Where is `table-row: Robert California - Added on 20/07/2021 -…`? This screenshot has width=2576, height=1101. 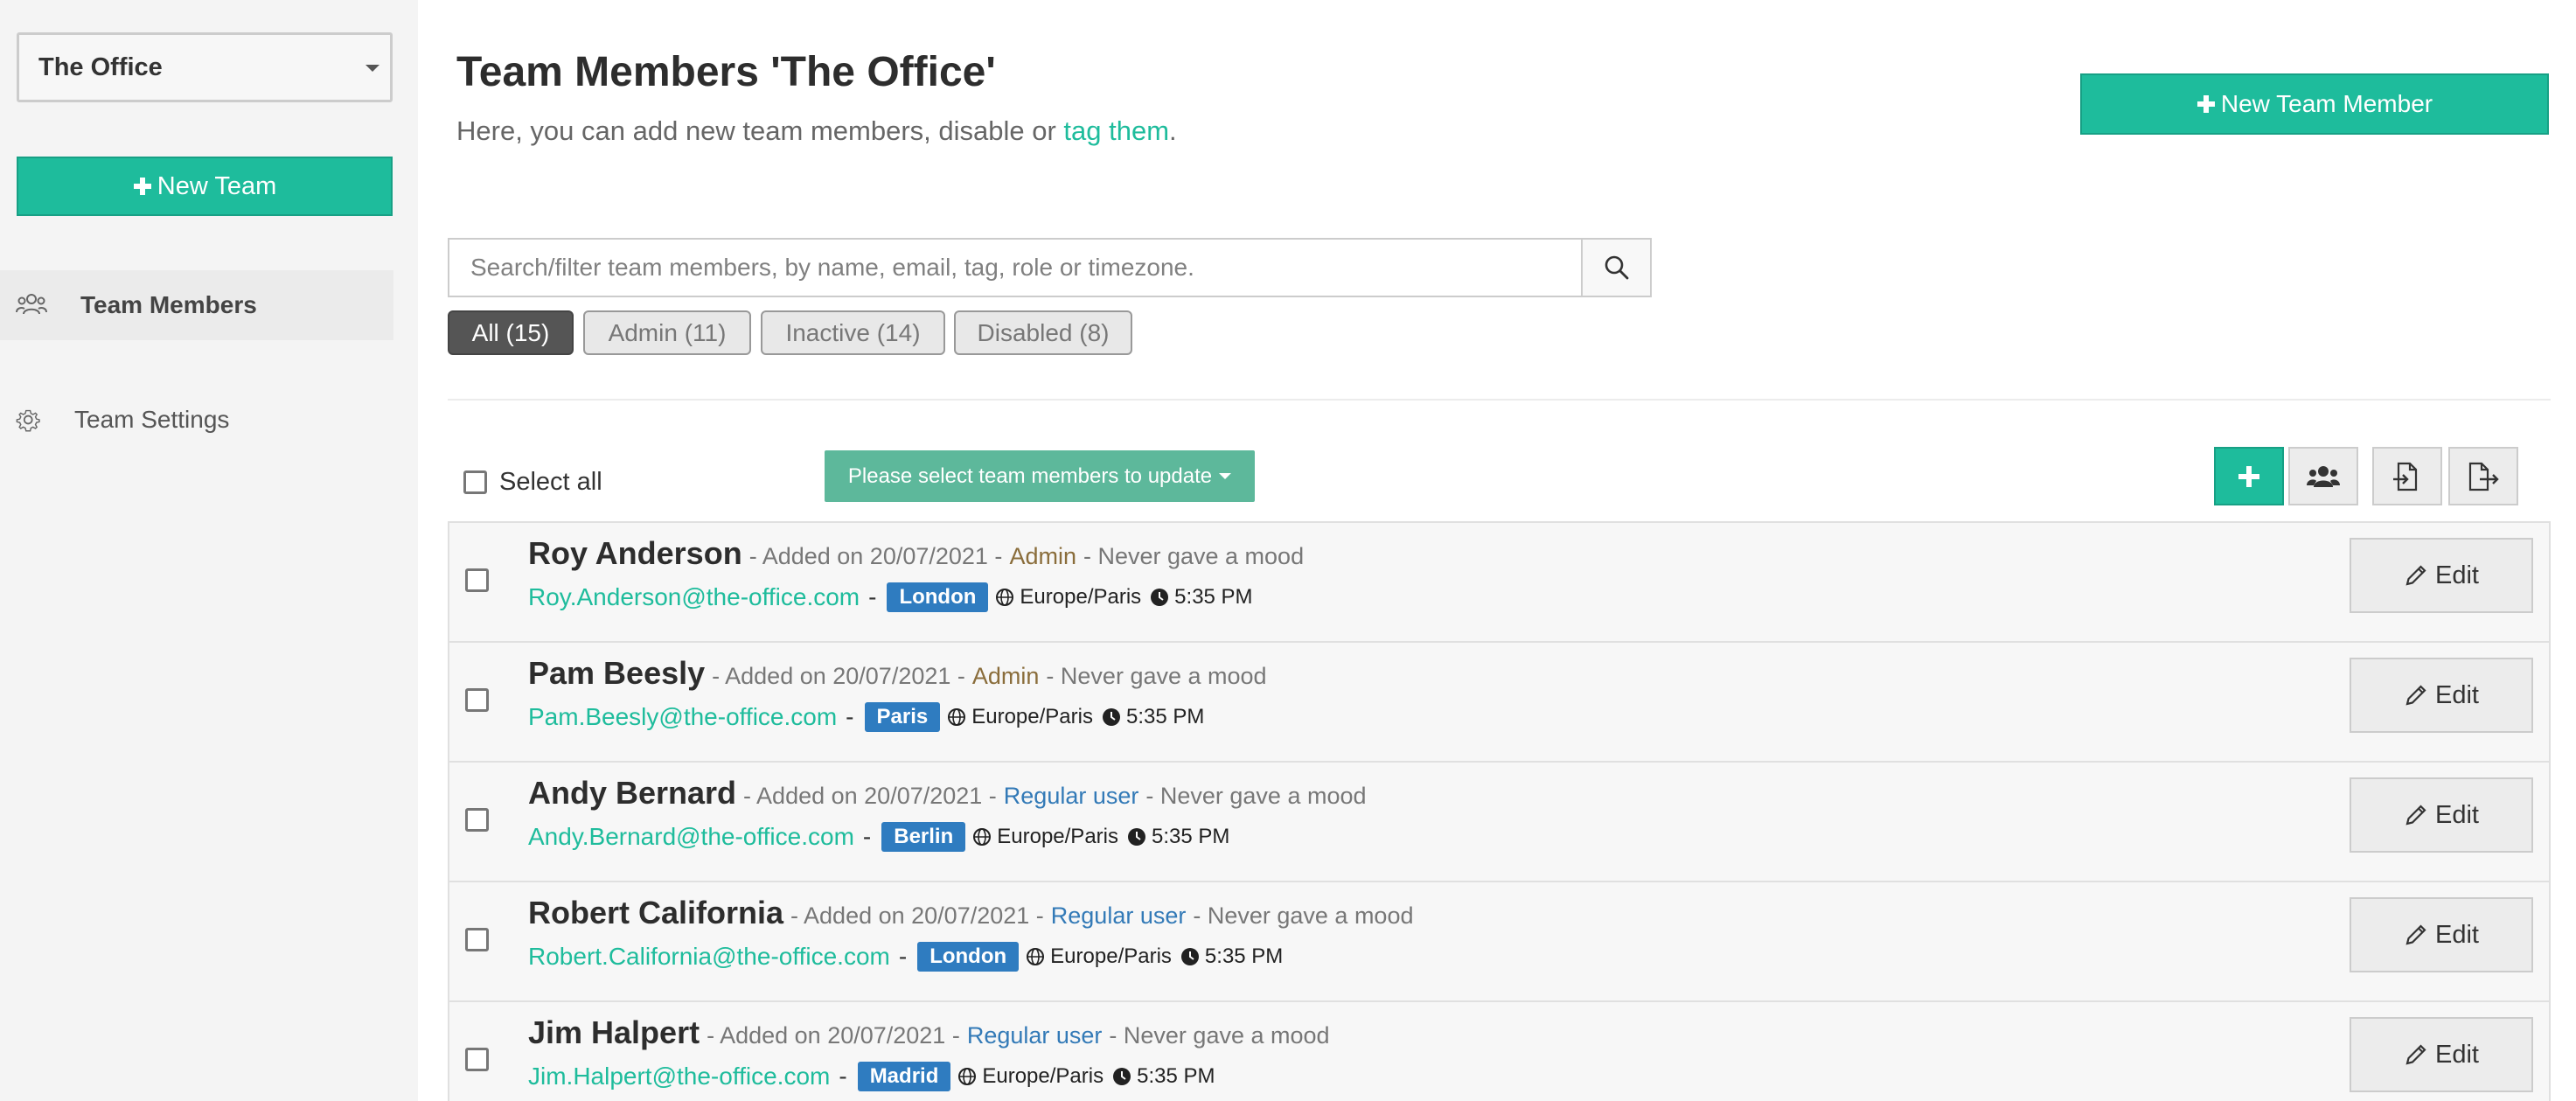 table-row: Robert California - Added on 20/07/2021 -… is located at coordinates (1499, 941).